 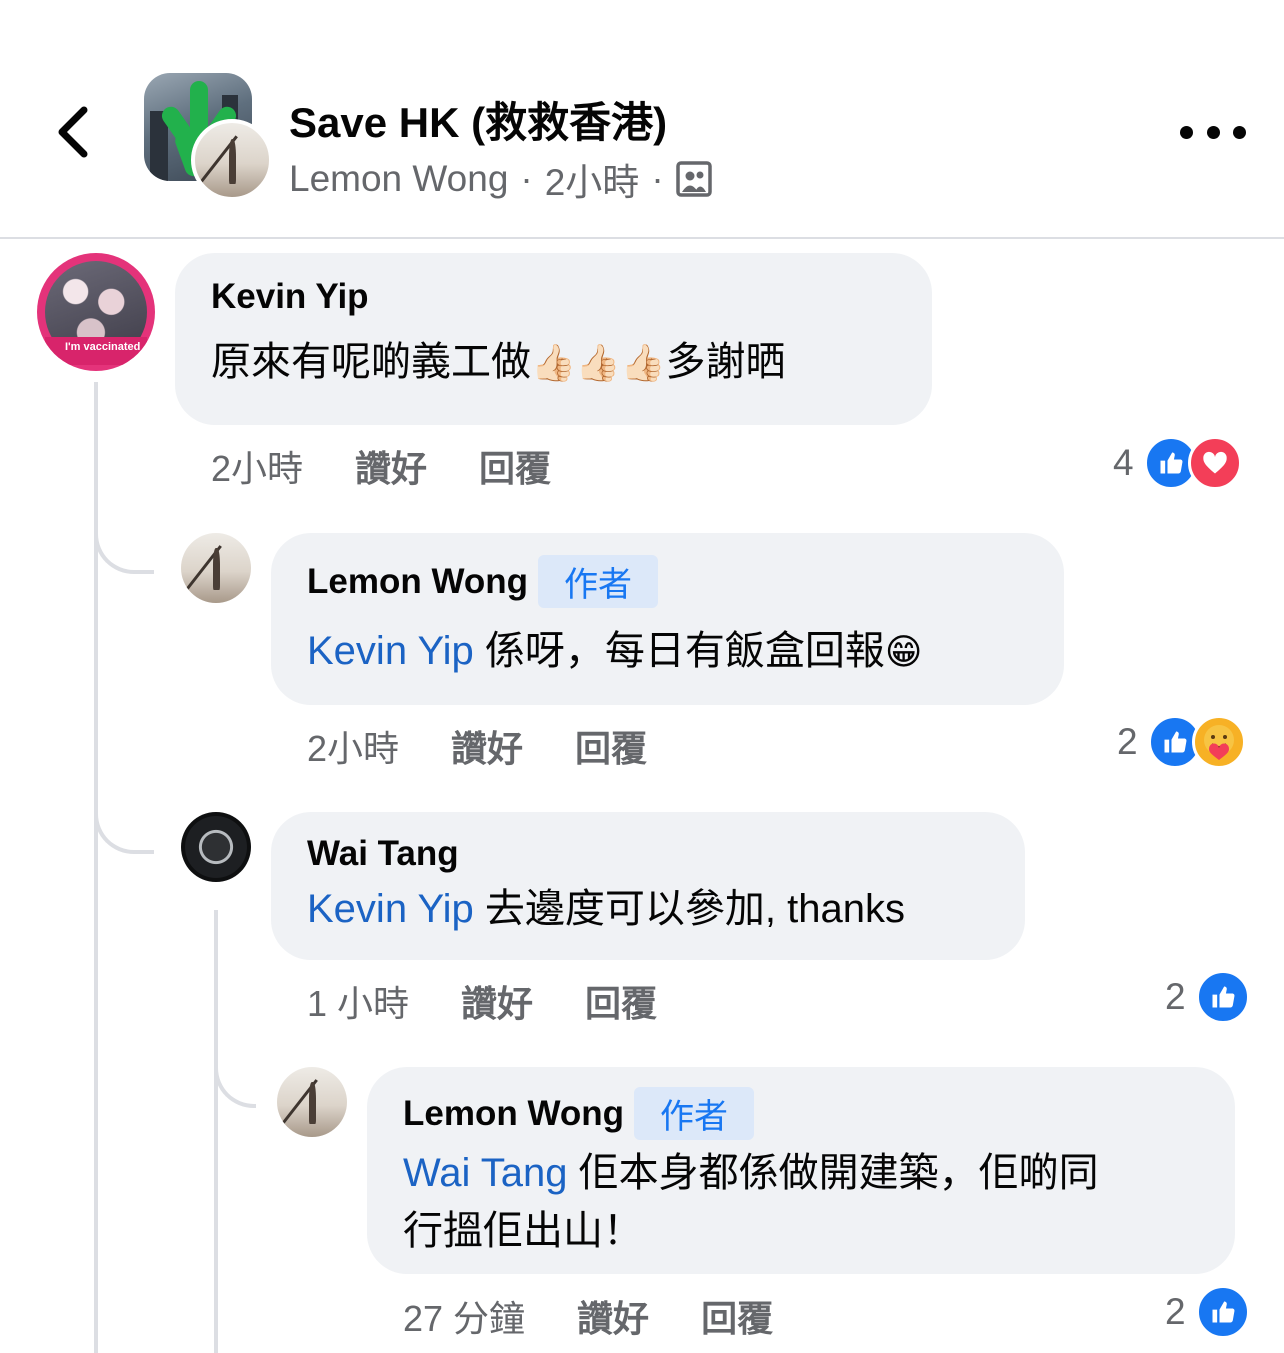 I want to click on comment-time: 27 分鐘, so click(x=464, y=1316).